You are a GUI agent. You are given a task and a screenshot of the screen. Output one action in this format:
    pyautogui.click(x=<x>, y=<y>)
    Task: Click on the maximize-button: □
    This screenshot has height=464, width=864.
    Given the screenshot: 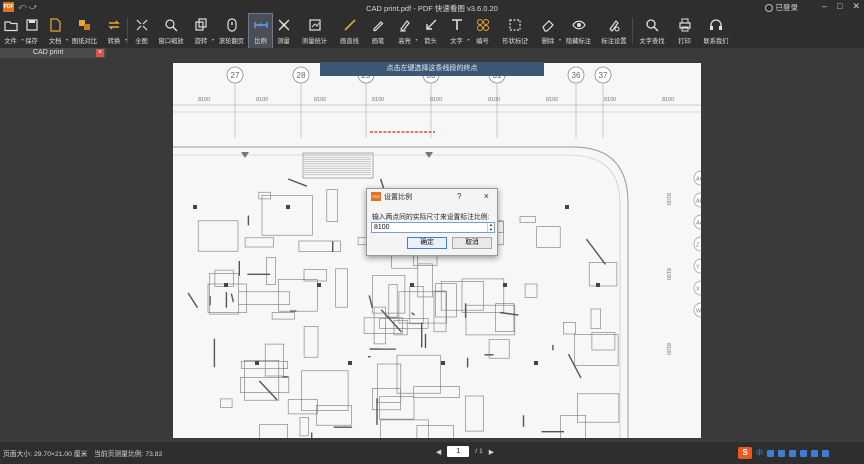 What is the action you would take?
    pyautogui.click(x=839, y=6)
    